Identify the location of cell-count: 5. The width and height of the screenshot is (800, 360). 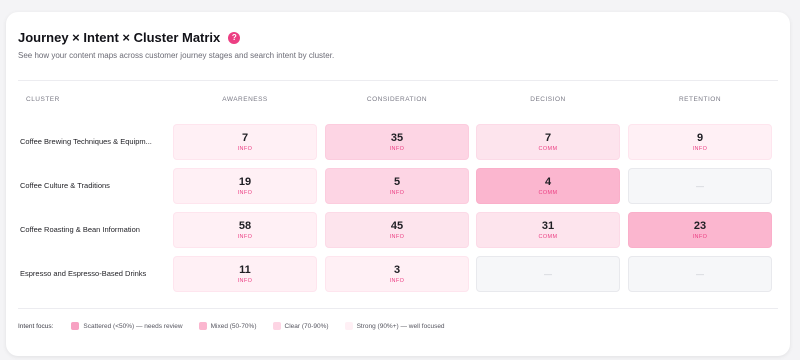
(397, 182).